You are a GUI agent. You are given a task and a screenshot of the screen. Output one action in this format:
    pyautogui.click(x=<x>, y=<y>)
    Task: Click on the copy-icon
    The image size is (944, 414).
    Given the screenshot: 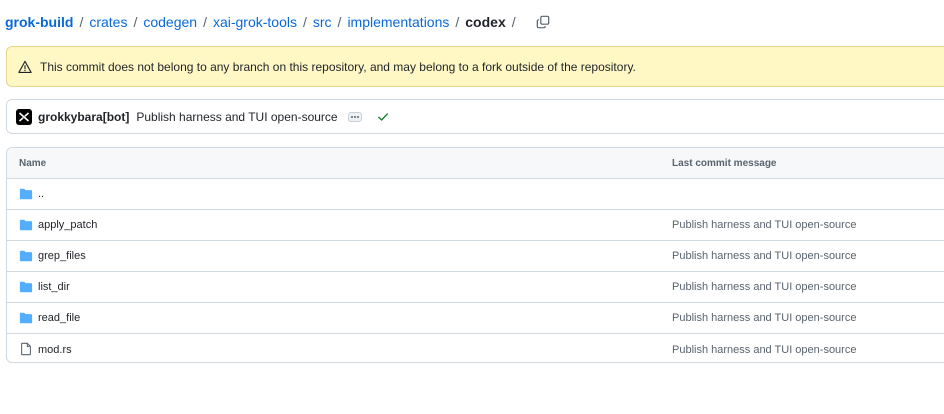 What is the action you would take?
    pyautogui.click(x=542, y=22)
    